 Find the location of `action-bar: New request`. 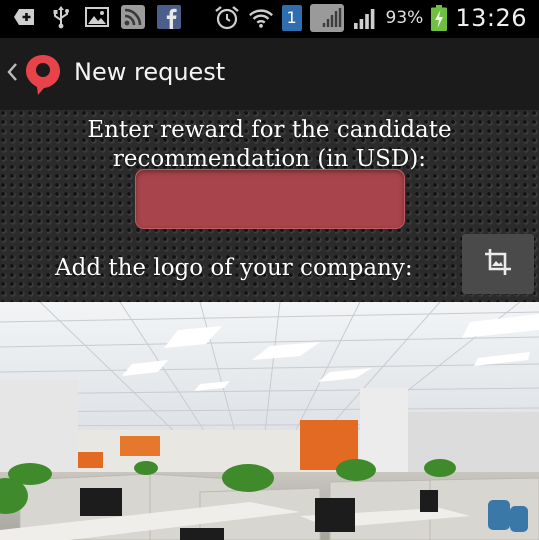

action-bar: New request is located at coordinates (269, 74).